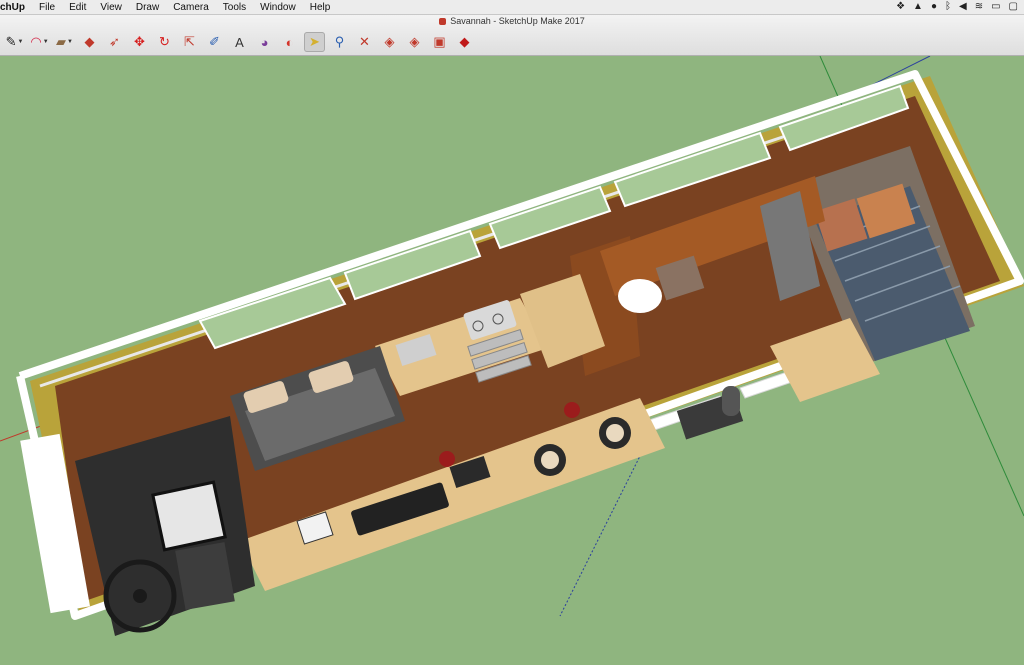 The width and height of the screenshot is (1024, 665). I want to click on section-plane-button: ◐, so click(289, 42).